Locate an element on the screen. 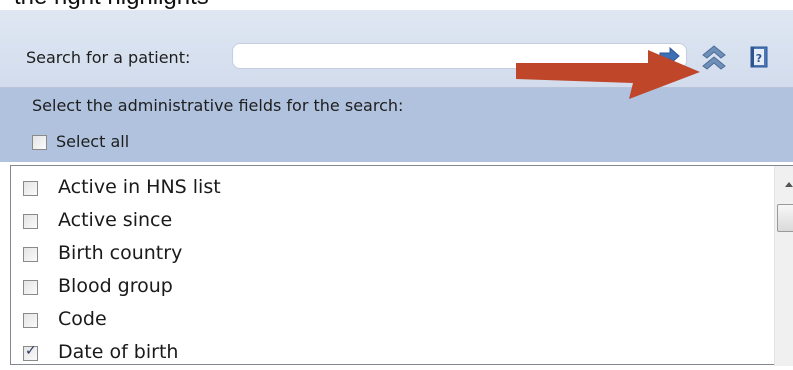 The width and height of the screenshot is (793, 370). scroll-up-arrow-icon is located at coordinates (789, 184).